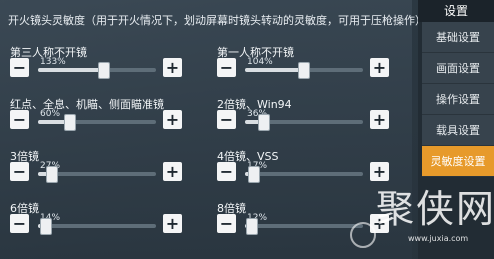 The height and width of the screenshot is (259, 494). Describe the element at coordinates (458, 68) in the screenshot. I see `sidebar-item-graphics: 画面设置` at that location.